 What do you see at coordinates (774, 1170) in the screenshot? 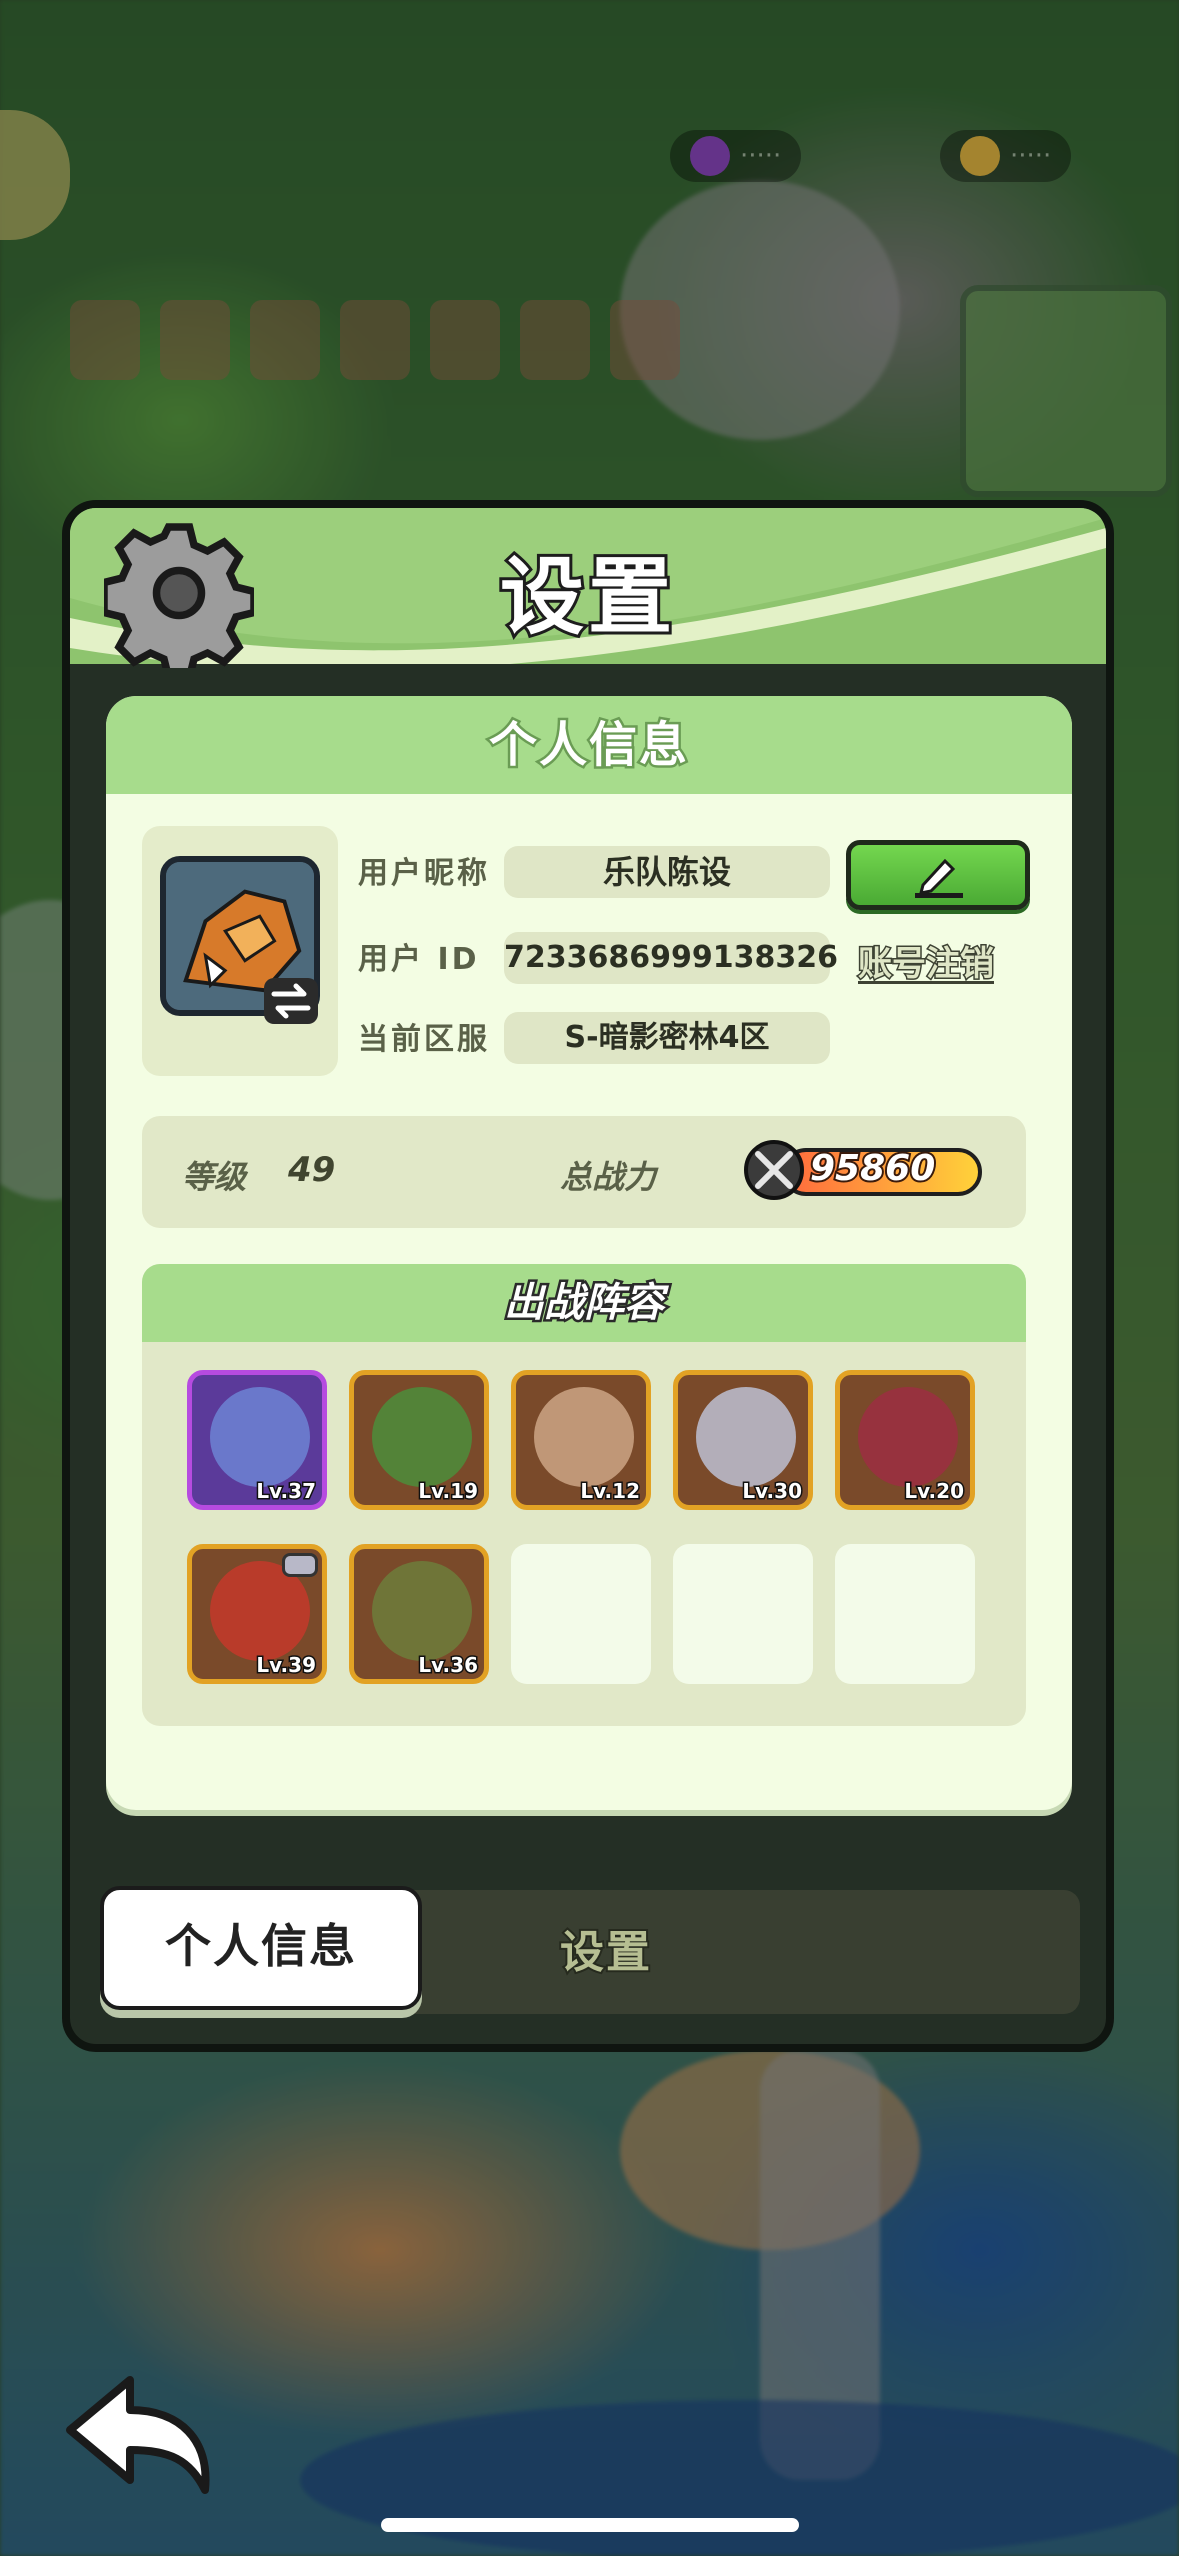
I see `crossed-swords-icon` at bounding box center [774, 1170].